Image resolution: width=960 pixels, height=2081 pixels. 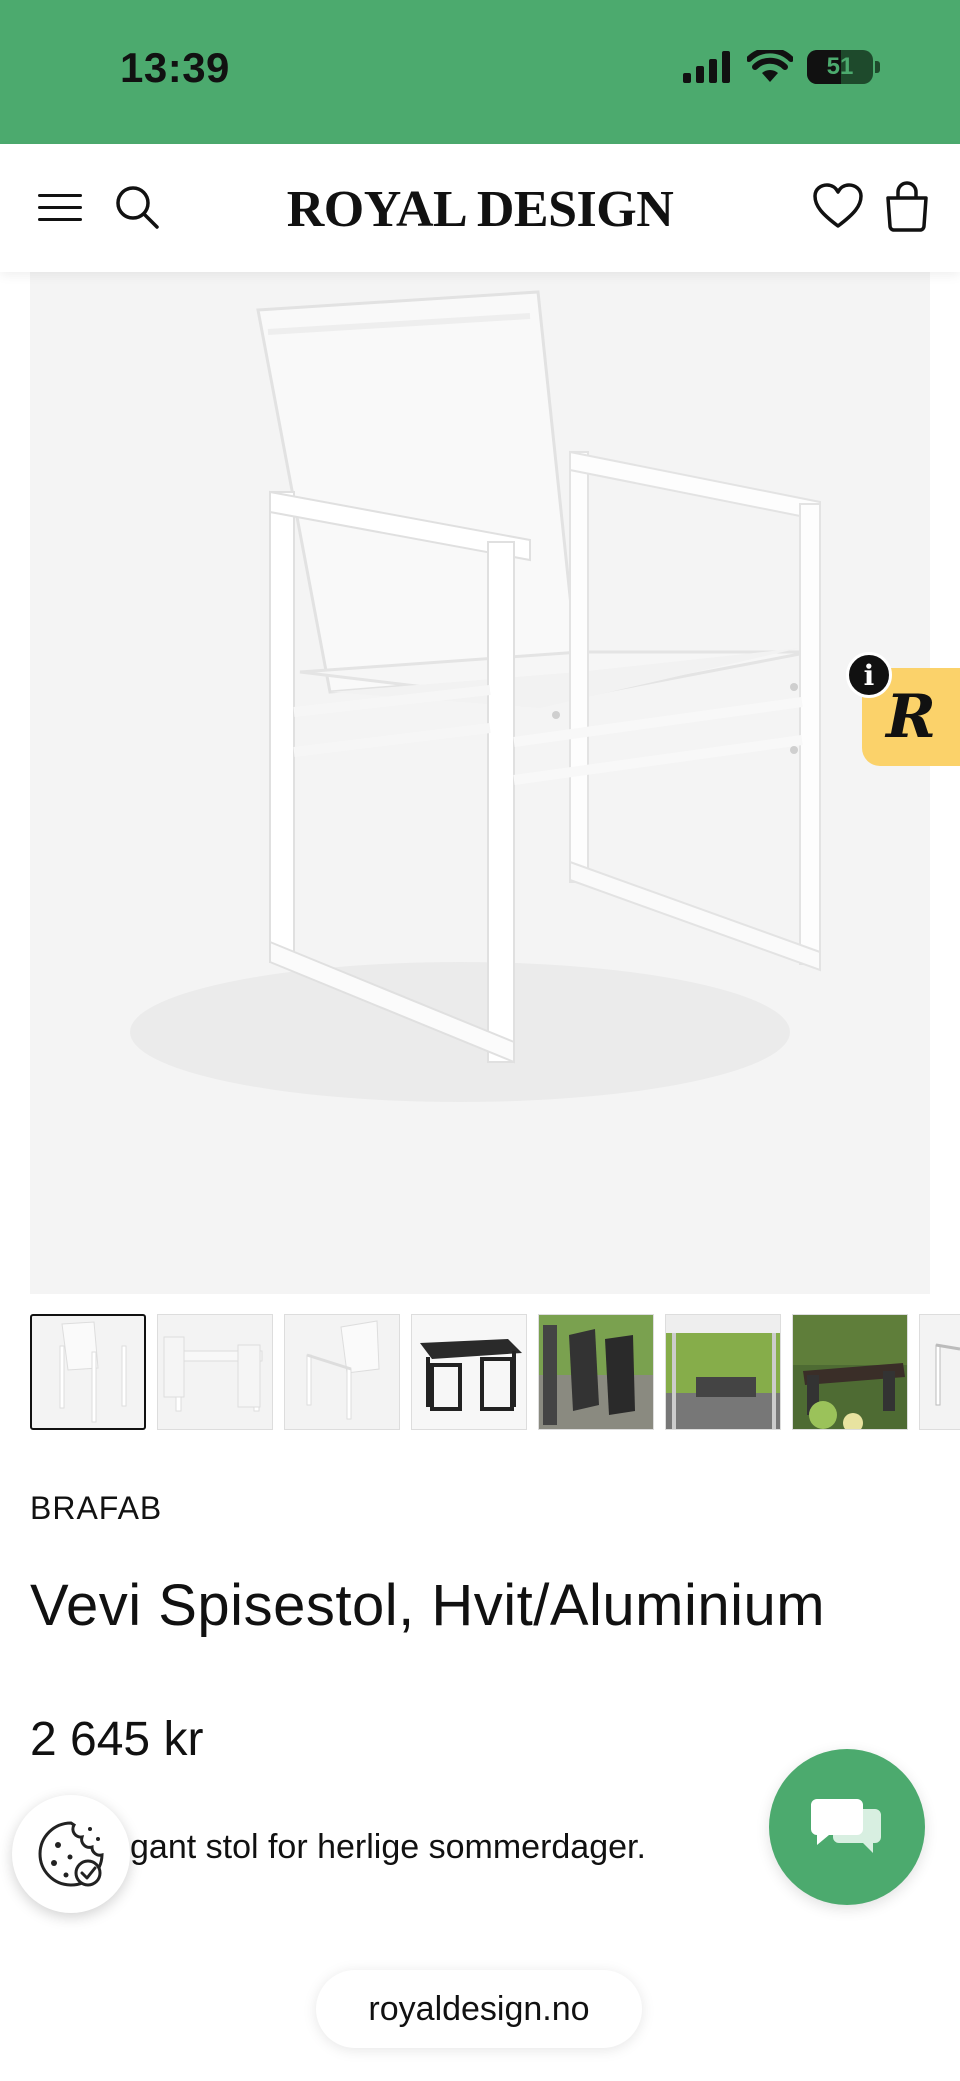 What do you see at coordinates (480, 208) in the screenshot?
I see `site-header: ROYAL DESIGN` at bounding box center [480, 208].